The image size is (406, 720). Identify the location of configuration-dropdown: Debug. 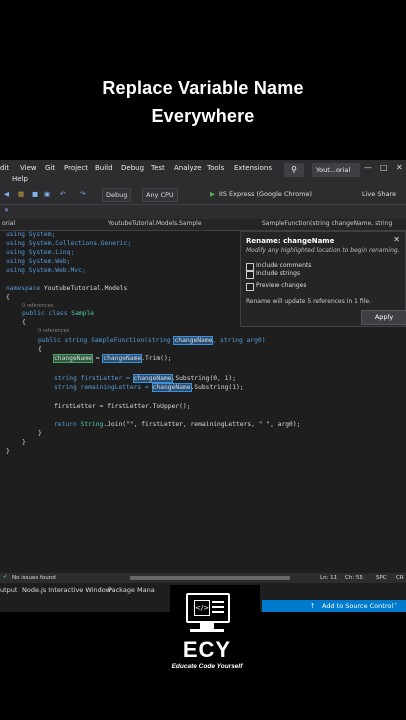
(117, 195).